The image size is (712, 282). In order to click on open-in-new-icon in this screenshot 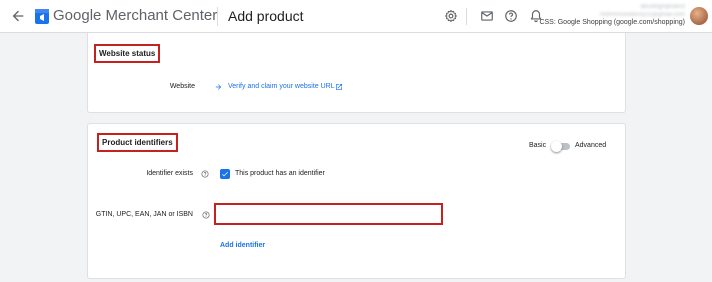, I will do `click(339, 87)`.